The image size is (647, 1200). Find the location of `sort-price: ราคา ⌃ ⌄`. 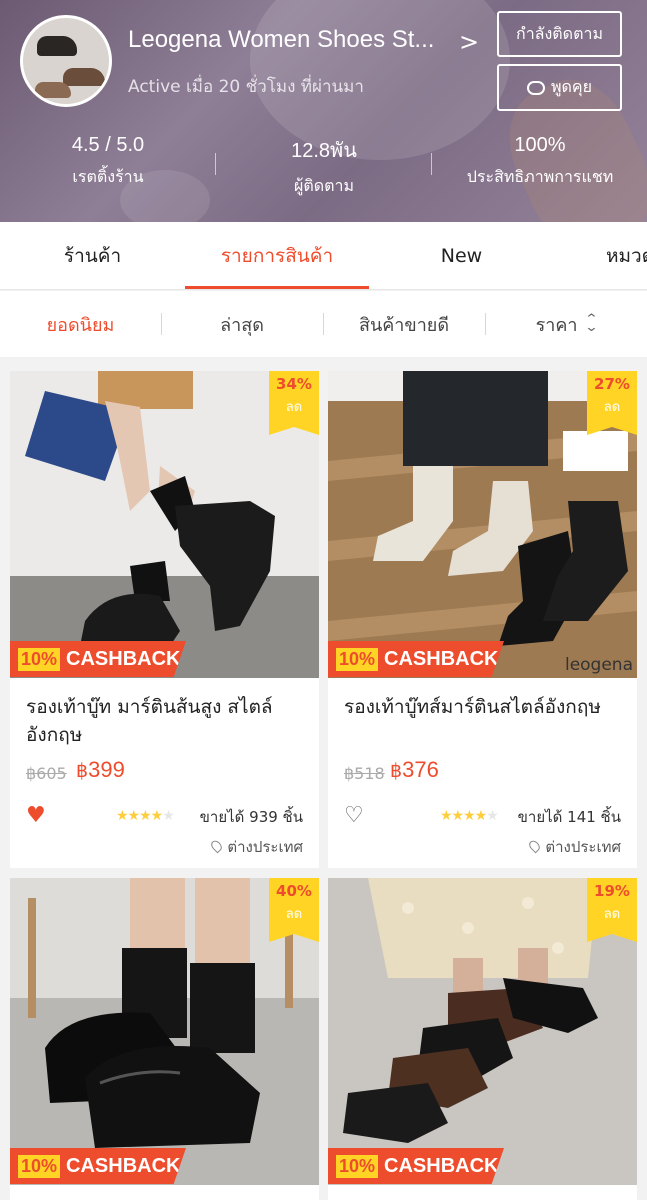

sort-price: ราคา ⌃ ⌄ is located at coordinates (566, 324).